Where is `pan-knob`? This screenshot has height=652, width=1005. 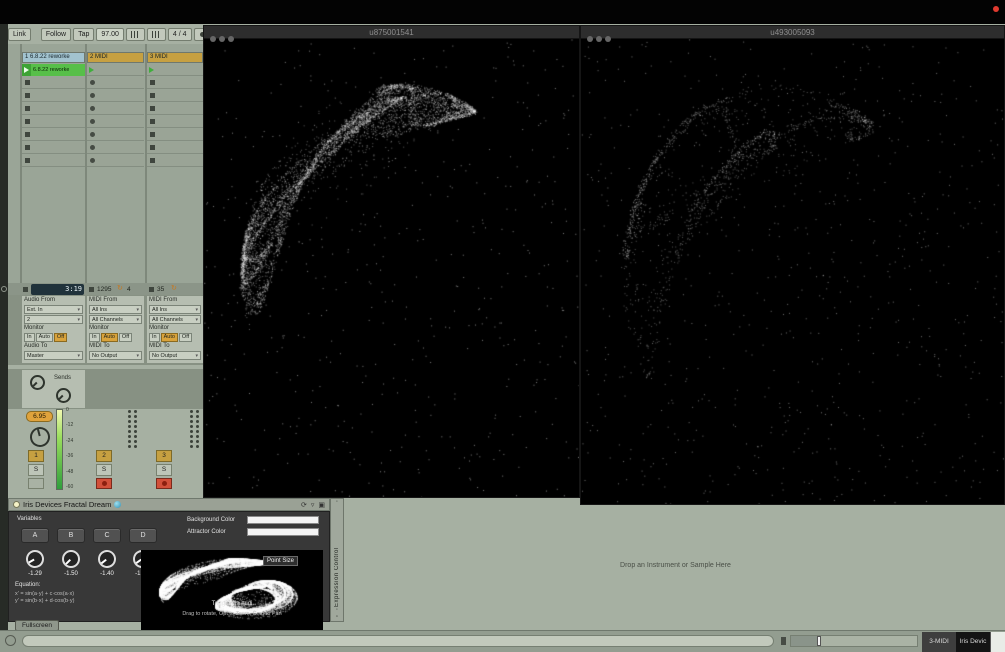
pan-knob is located at coordinates (40, 437).